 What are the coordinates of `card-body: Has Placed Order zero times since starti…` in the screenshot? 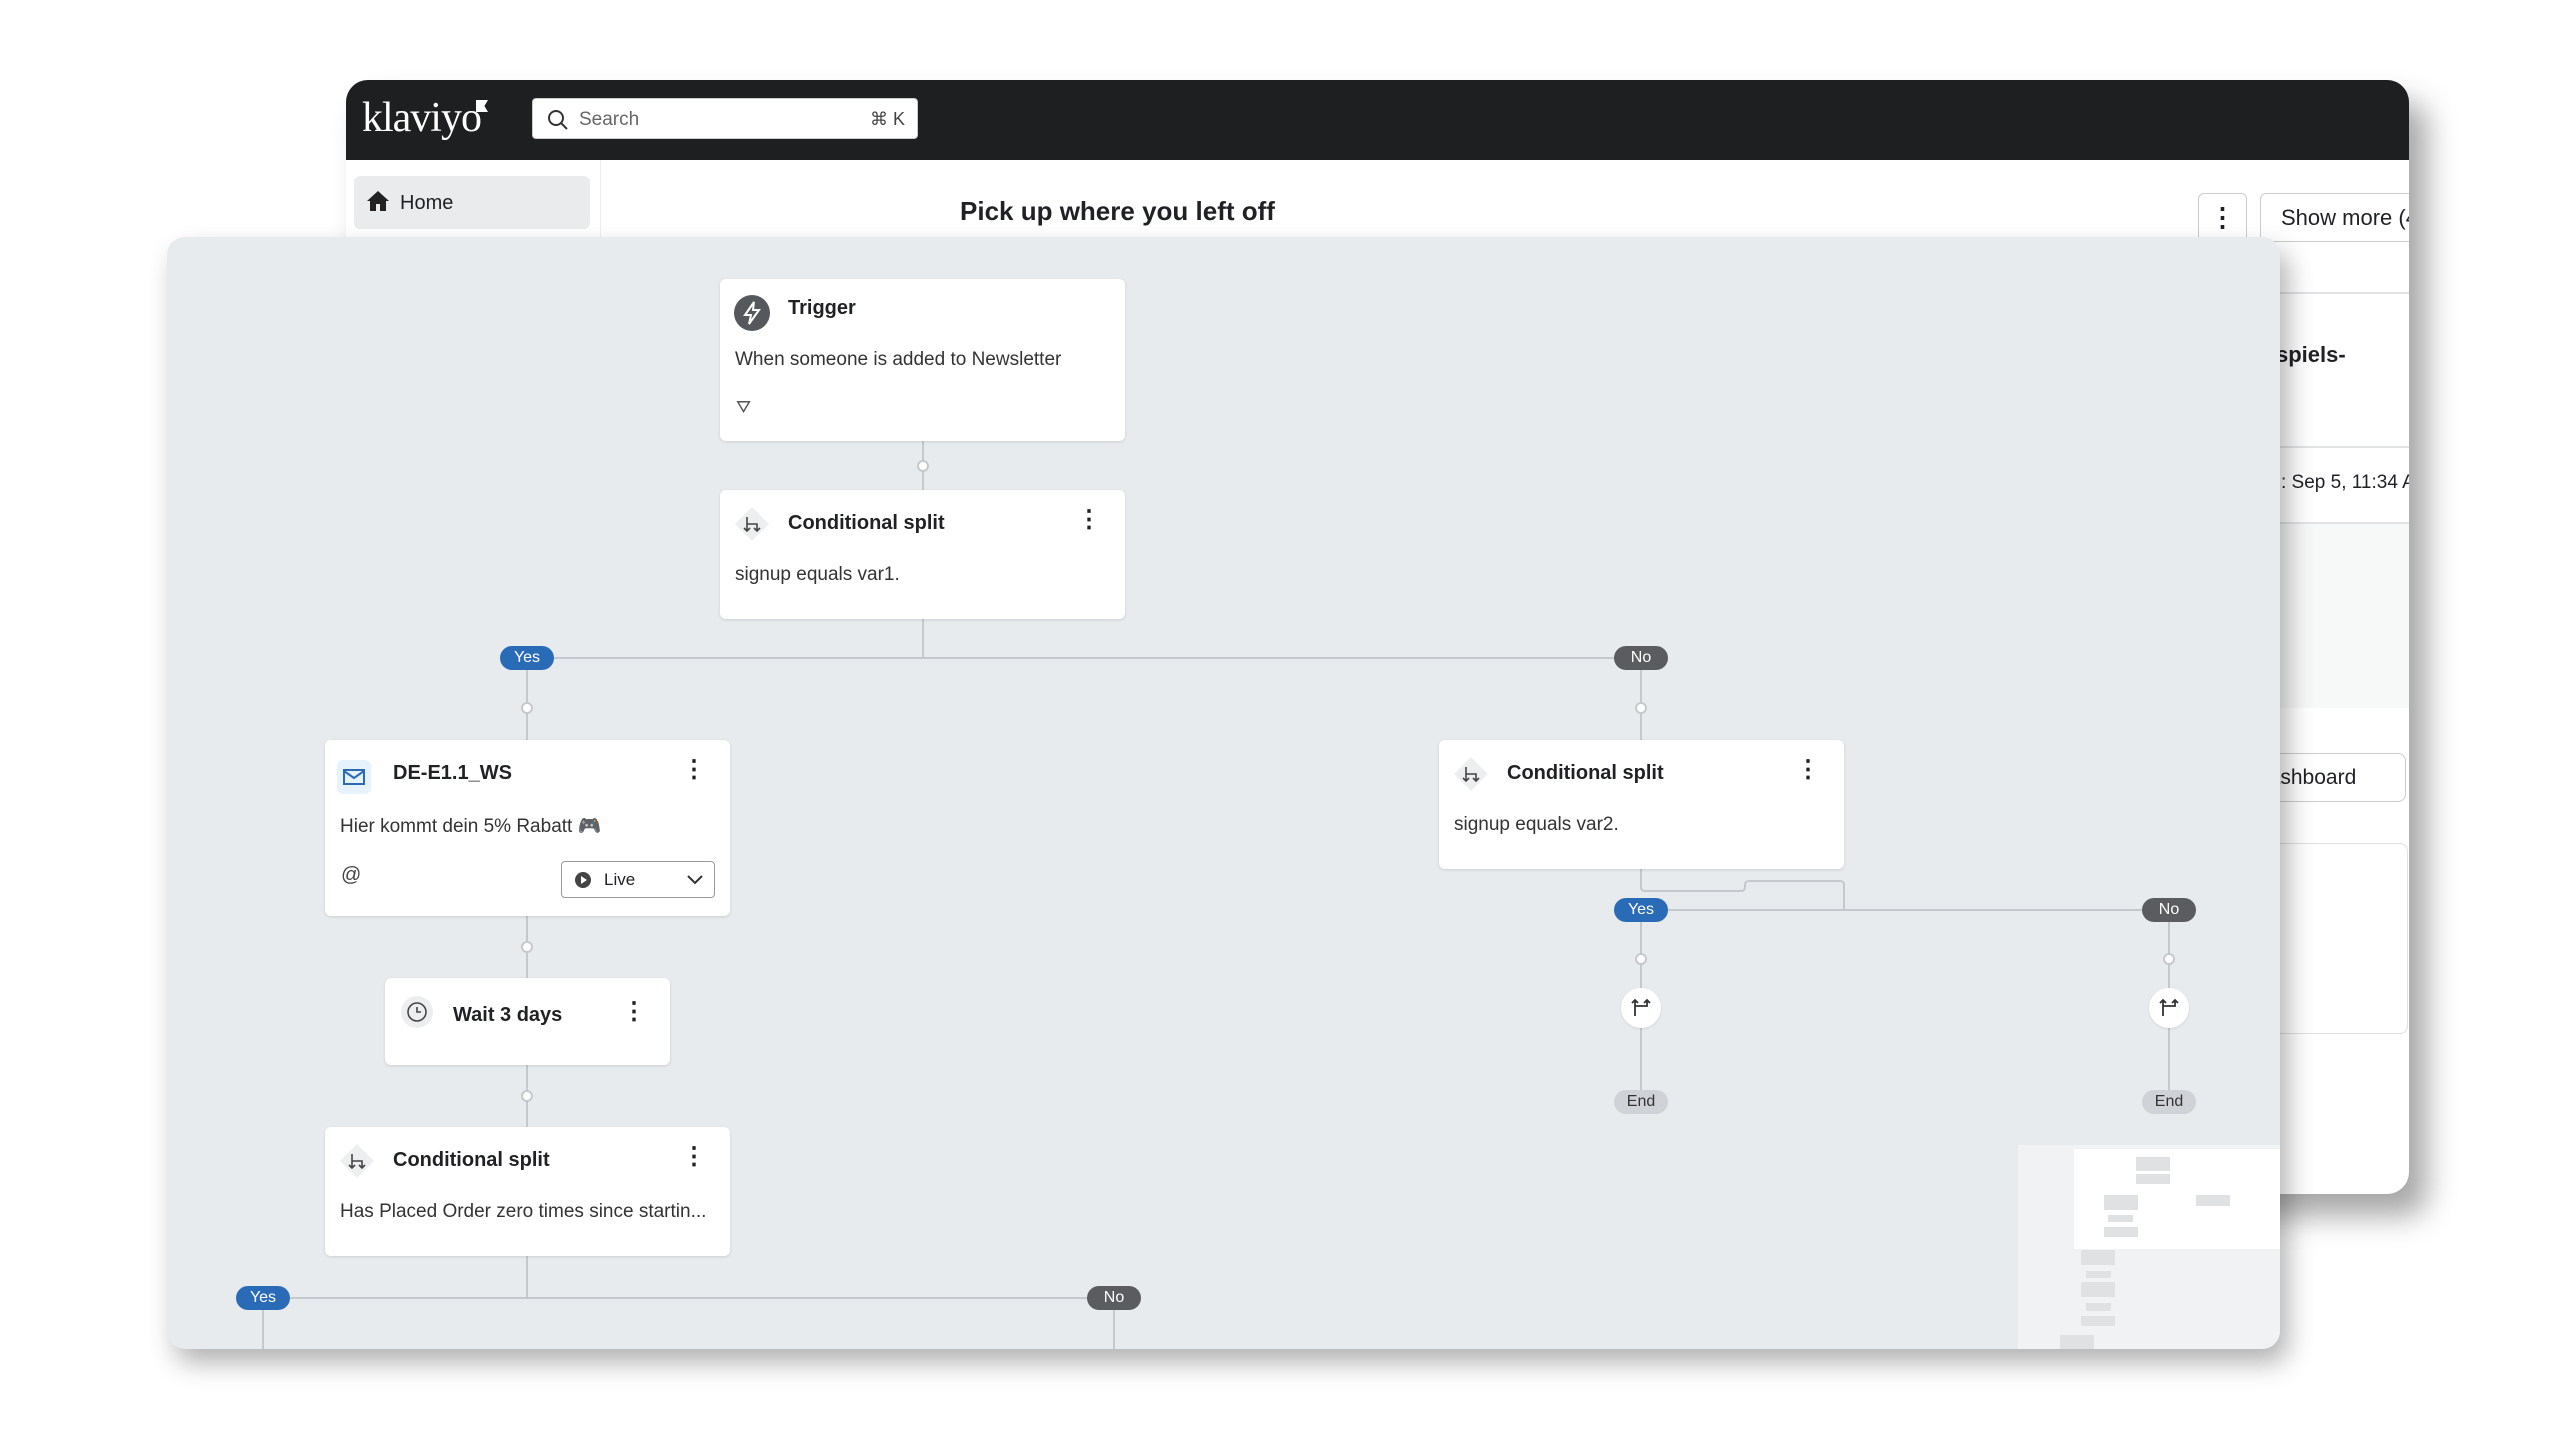 It's located at (523, 1211).